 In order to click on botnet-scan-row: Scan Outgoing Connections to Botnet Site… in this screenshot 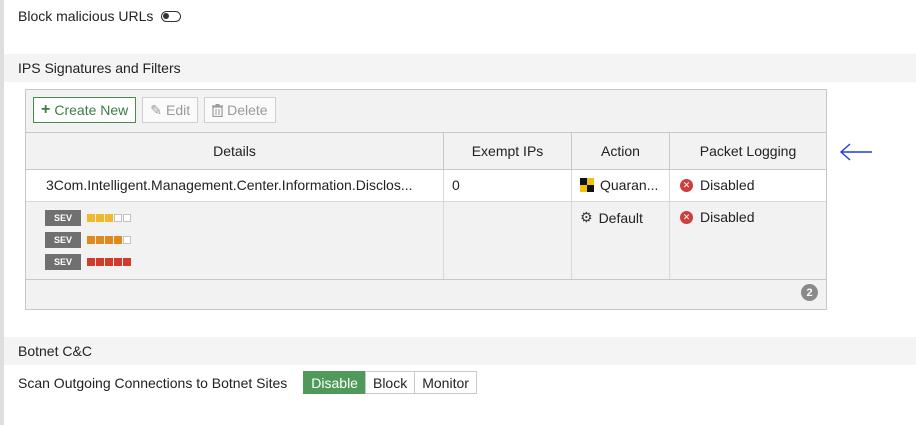, I will do `click(247, 382)`.